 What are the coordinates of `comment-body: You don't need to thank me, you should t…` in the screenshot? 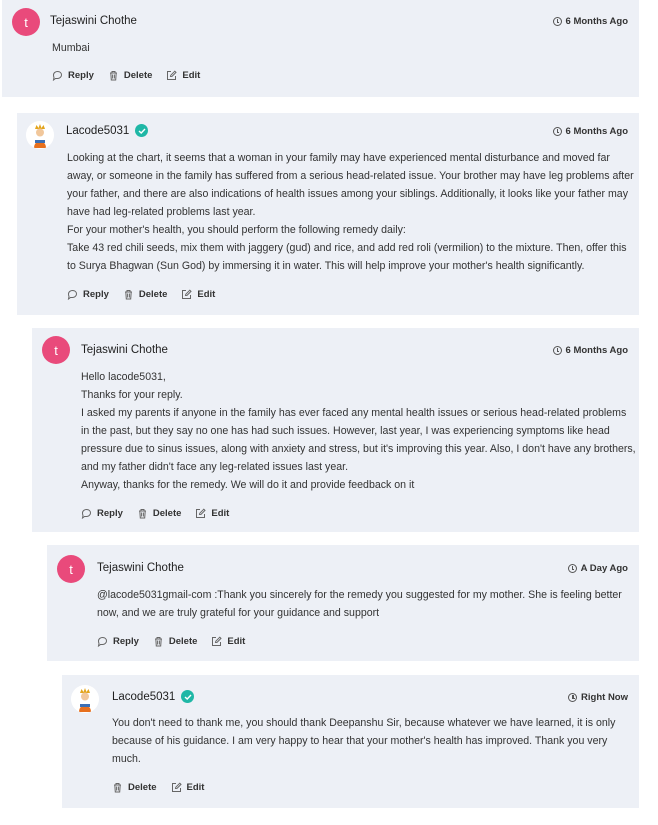 It's located at (364, 741).